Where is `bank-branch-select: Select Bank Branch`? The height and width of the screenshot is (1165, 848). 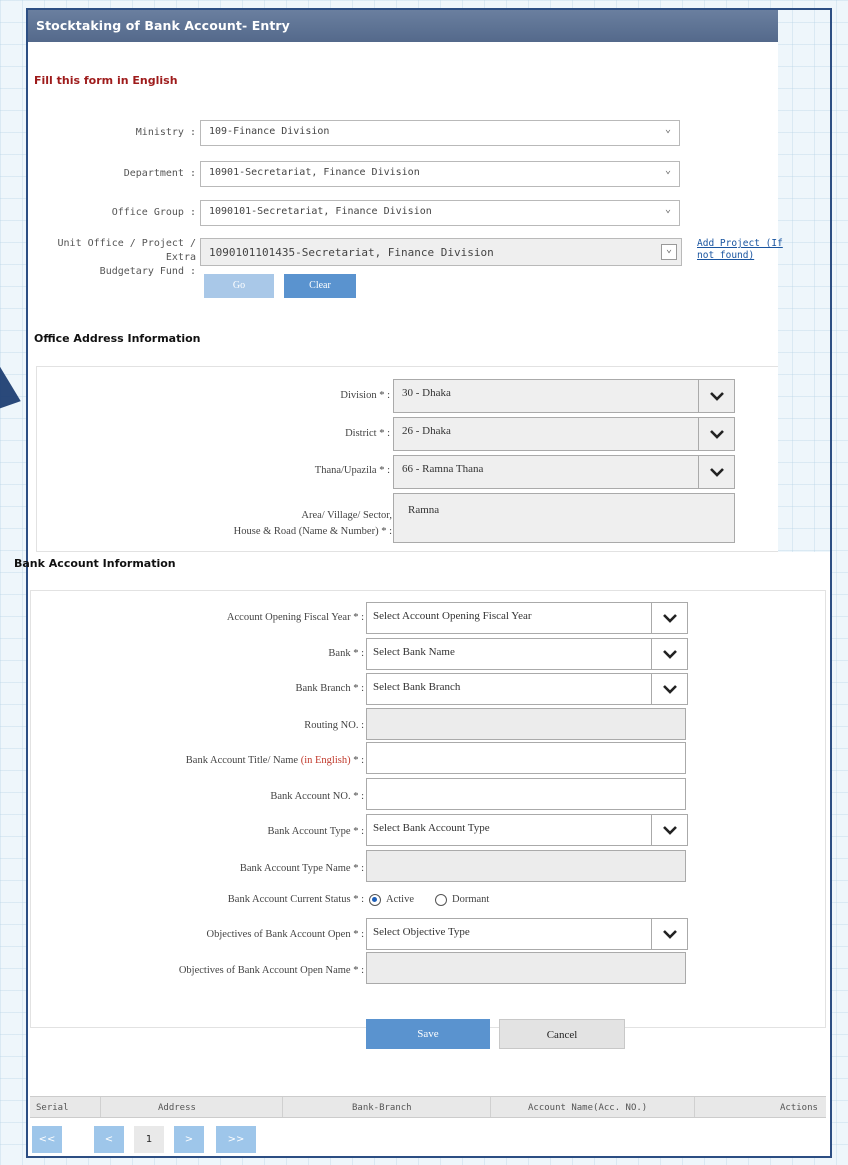
bank-branch-select: Select Bank Branch is located at coordinates (527, 689).